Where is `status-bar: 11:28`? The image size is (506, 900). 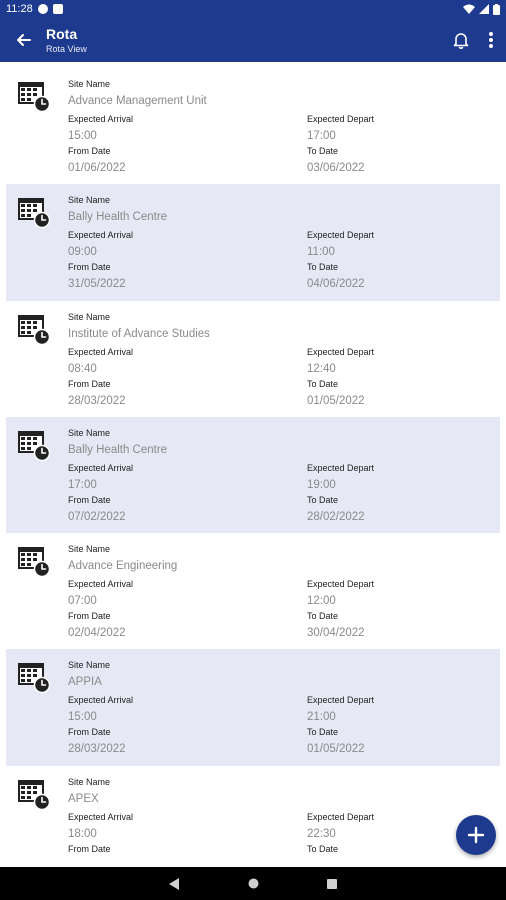 status-bar: 11:28 is located at coordinates (253, 9).